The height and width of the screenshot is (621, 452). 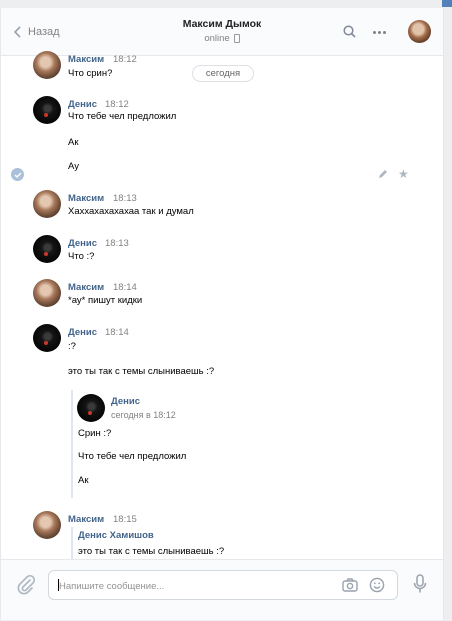 What do you see at coordinates (72, 444) in the screenshot?
I see `forwarded-bar` at bounding box center [72, 444].